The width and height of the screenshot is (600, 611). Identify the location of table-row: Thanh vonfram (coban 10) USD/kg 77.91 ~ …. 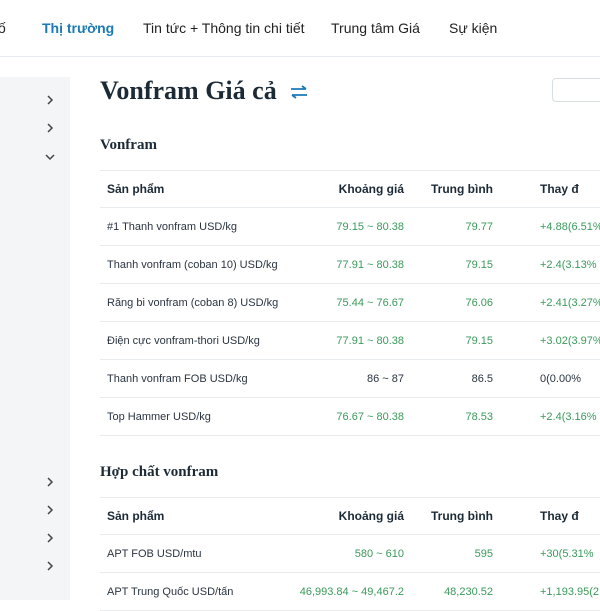
(350, 265).